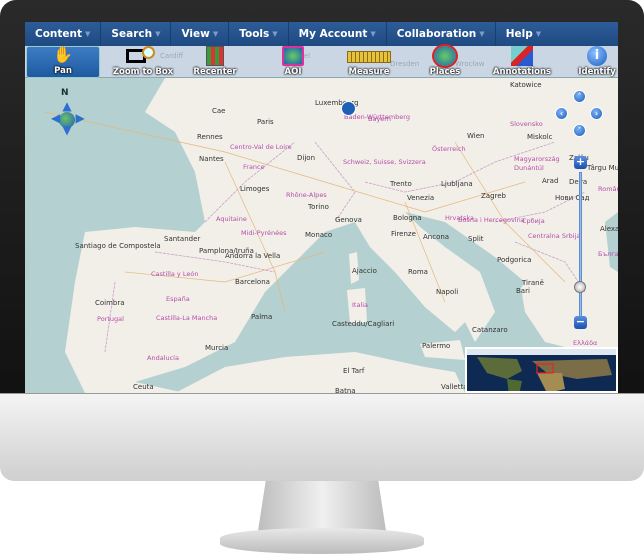  Describe the element at coordinates (541, 370) in the screenshot. I see `overview-minimap` at that location.